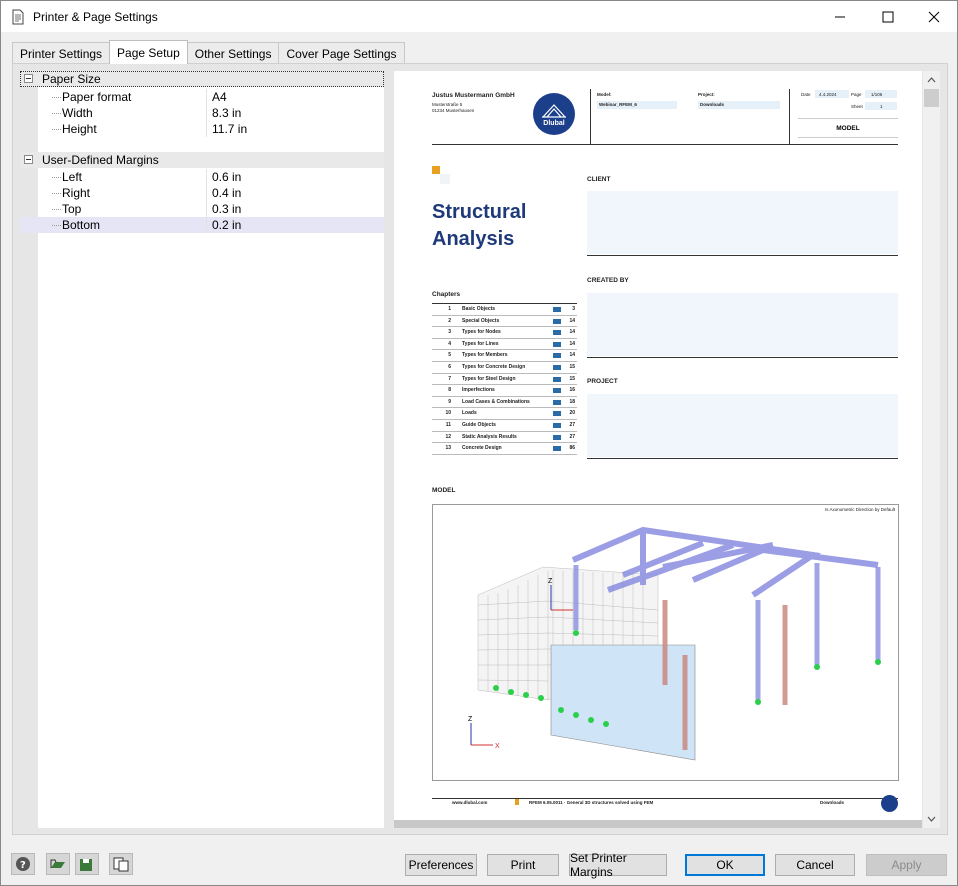 This screenshot has height=886, width=958. What do you see at coordinates (58, 864) in the screenshot?
I see `load-settings-button` at bounding box center [58, 864].